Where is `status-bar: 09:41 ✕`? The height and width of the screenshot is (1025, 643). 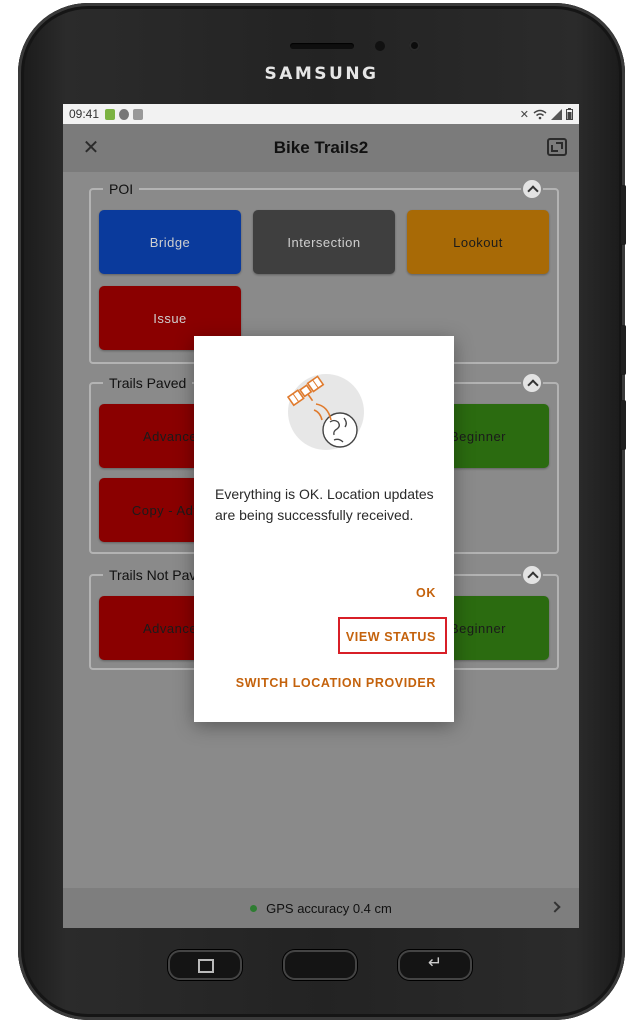 status-bar: 09:41 ✕ is located at coordinates (321, 114).